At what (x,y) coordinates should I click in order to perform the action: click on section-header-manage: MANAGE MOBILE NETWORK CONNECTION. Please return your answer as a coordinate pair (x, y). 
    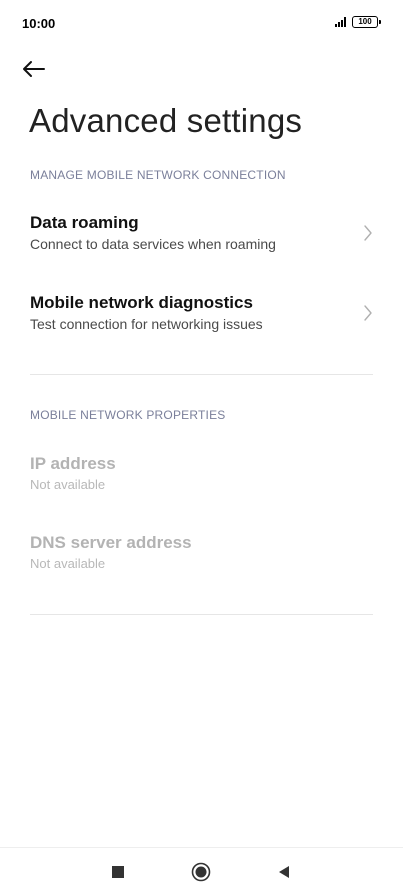
    Looking at the image, I should click on (158, 175).